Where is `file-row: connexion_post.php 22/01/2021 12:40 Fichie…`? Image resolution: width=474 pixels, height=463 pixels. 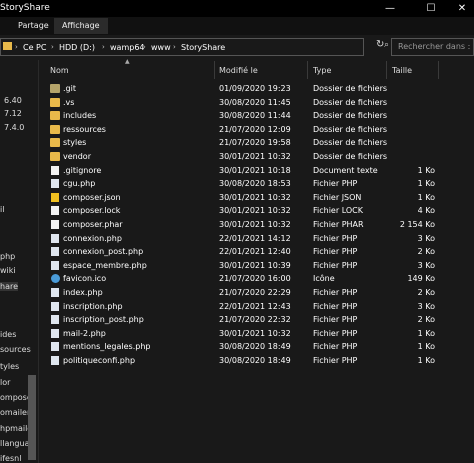 file-row: connexion_post.php 22/01/2021 12:40 Fichie… is located at coordinates (242, 251).